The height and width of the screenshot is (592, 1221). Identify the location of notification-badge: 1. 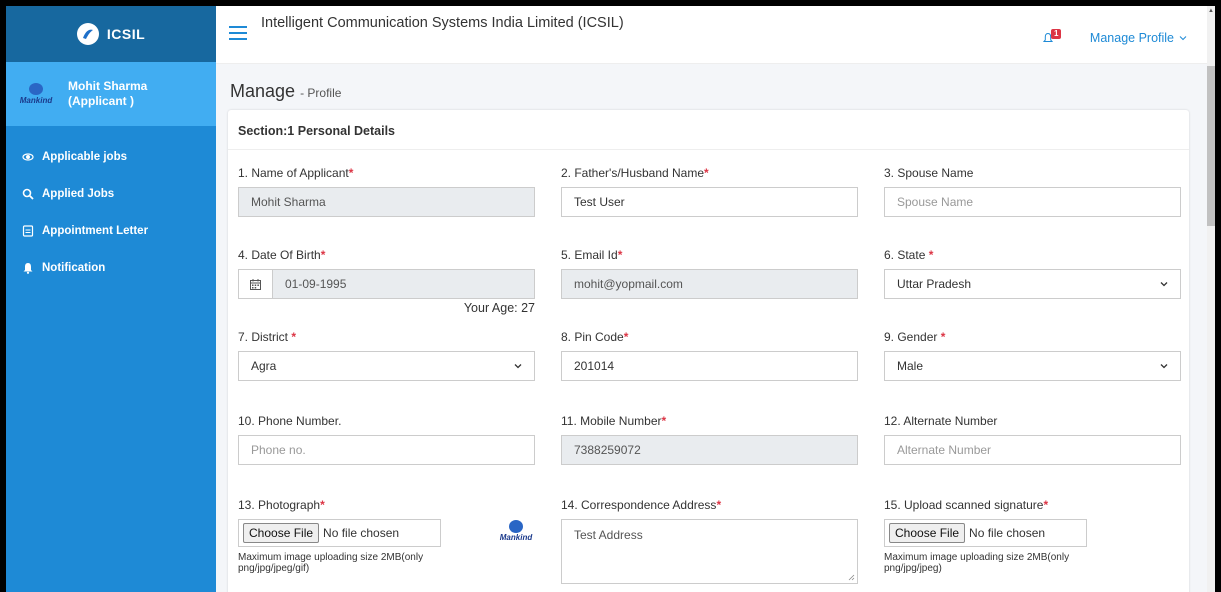
(1056, 34).